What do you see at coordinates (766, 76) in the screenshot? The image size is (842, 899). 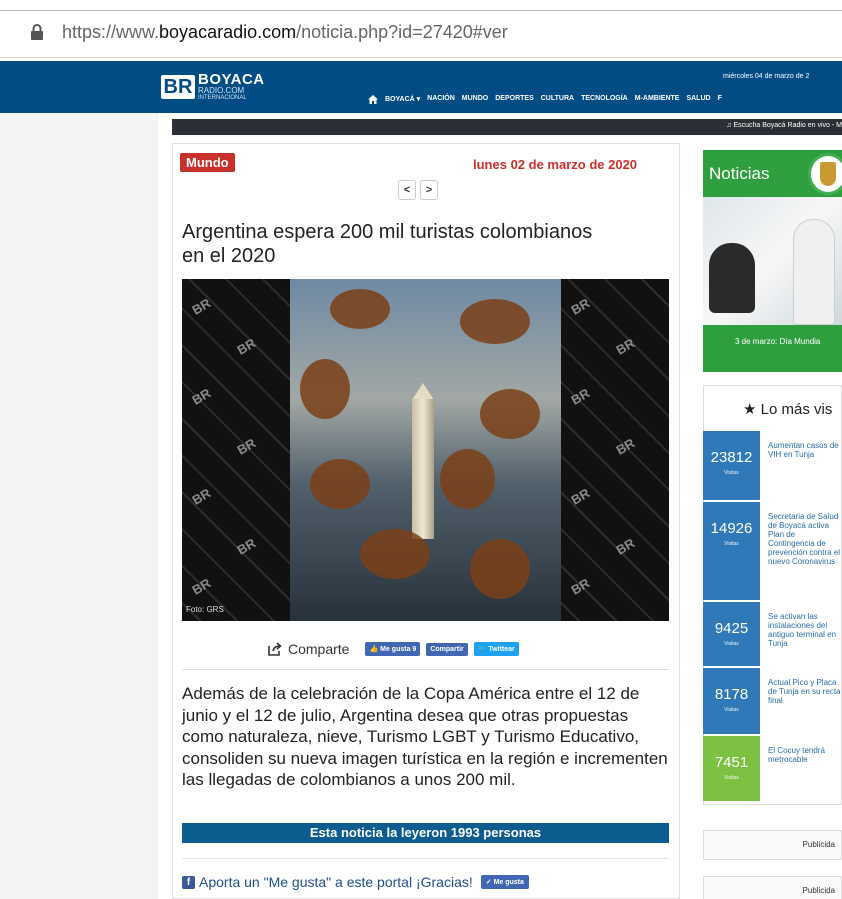 I see `header-date: miércoles 04 de marzo de 2` at bounding box center [766, 76].